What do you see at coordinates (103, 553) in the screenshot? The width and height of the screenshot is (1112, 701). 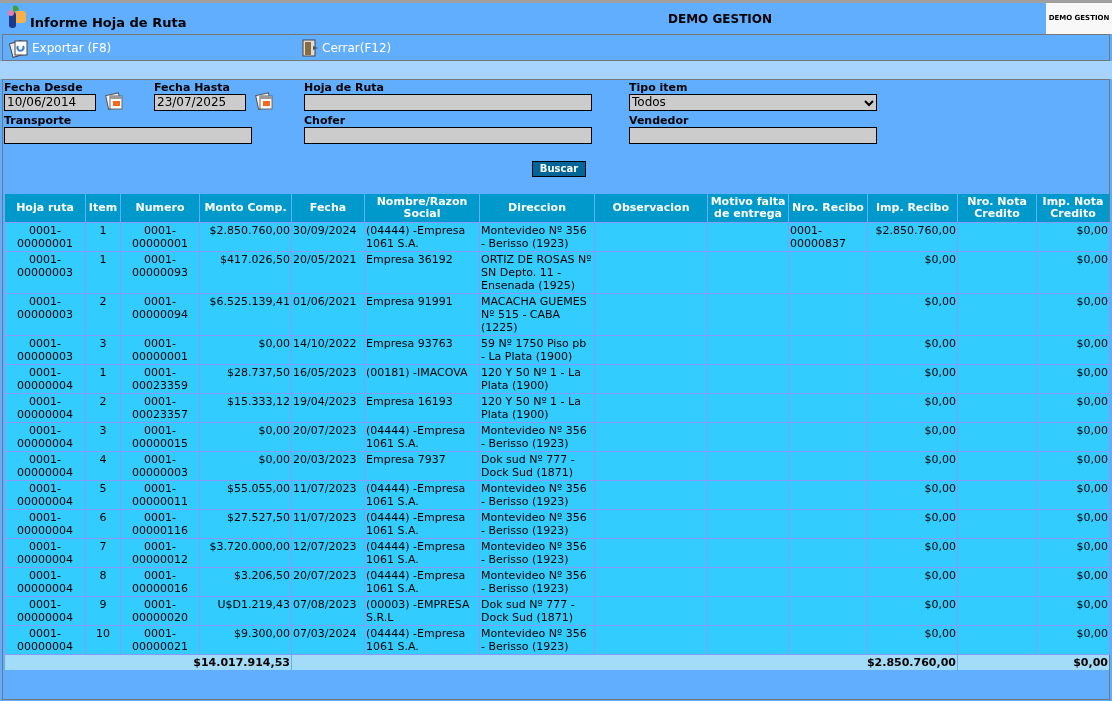 I see `table-cell: 7` at bounding box center [103, 553].